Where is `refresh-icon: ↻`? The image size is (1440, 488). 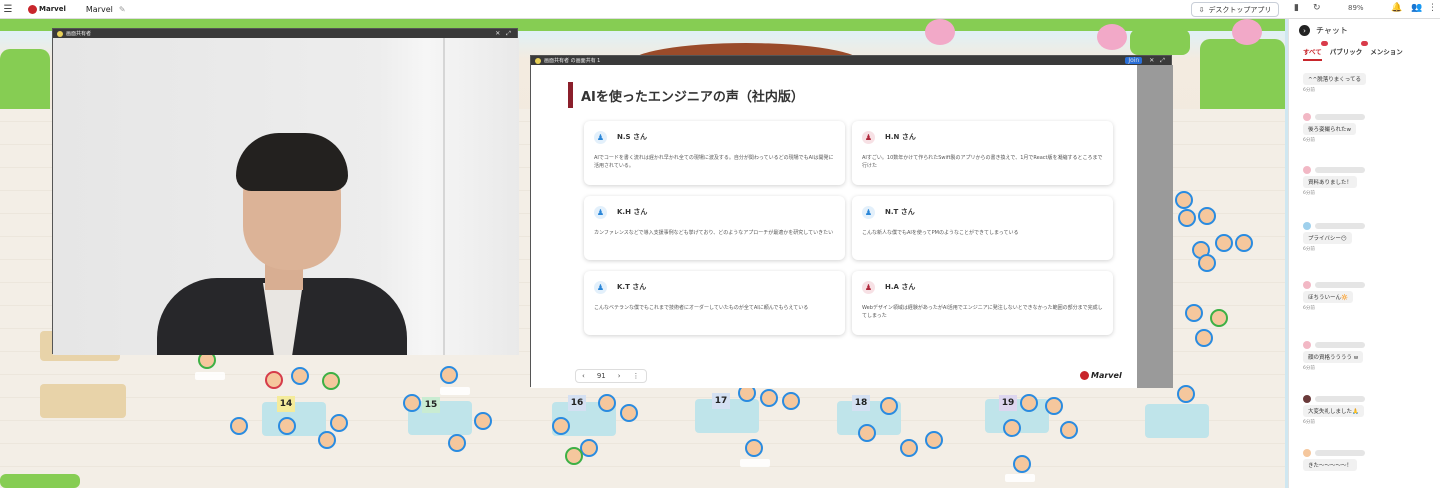 refresh-icon: ↻ is located at coordinates (1317, 8).